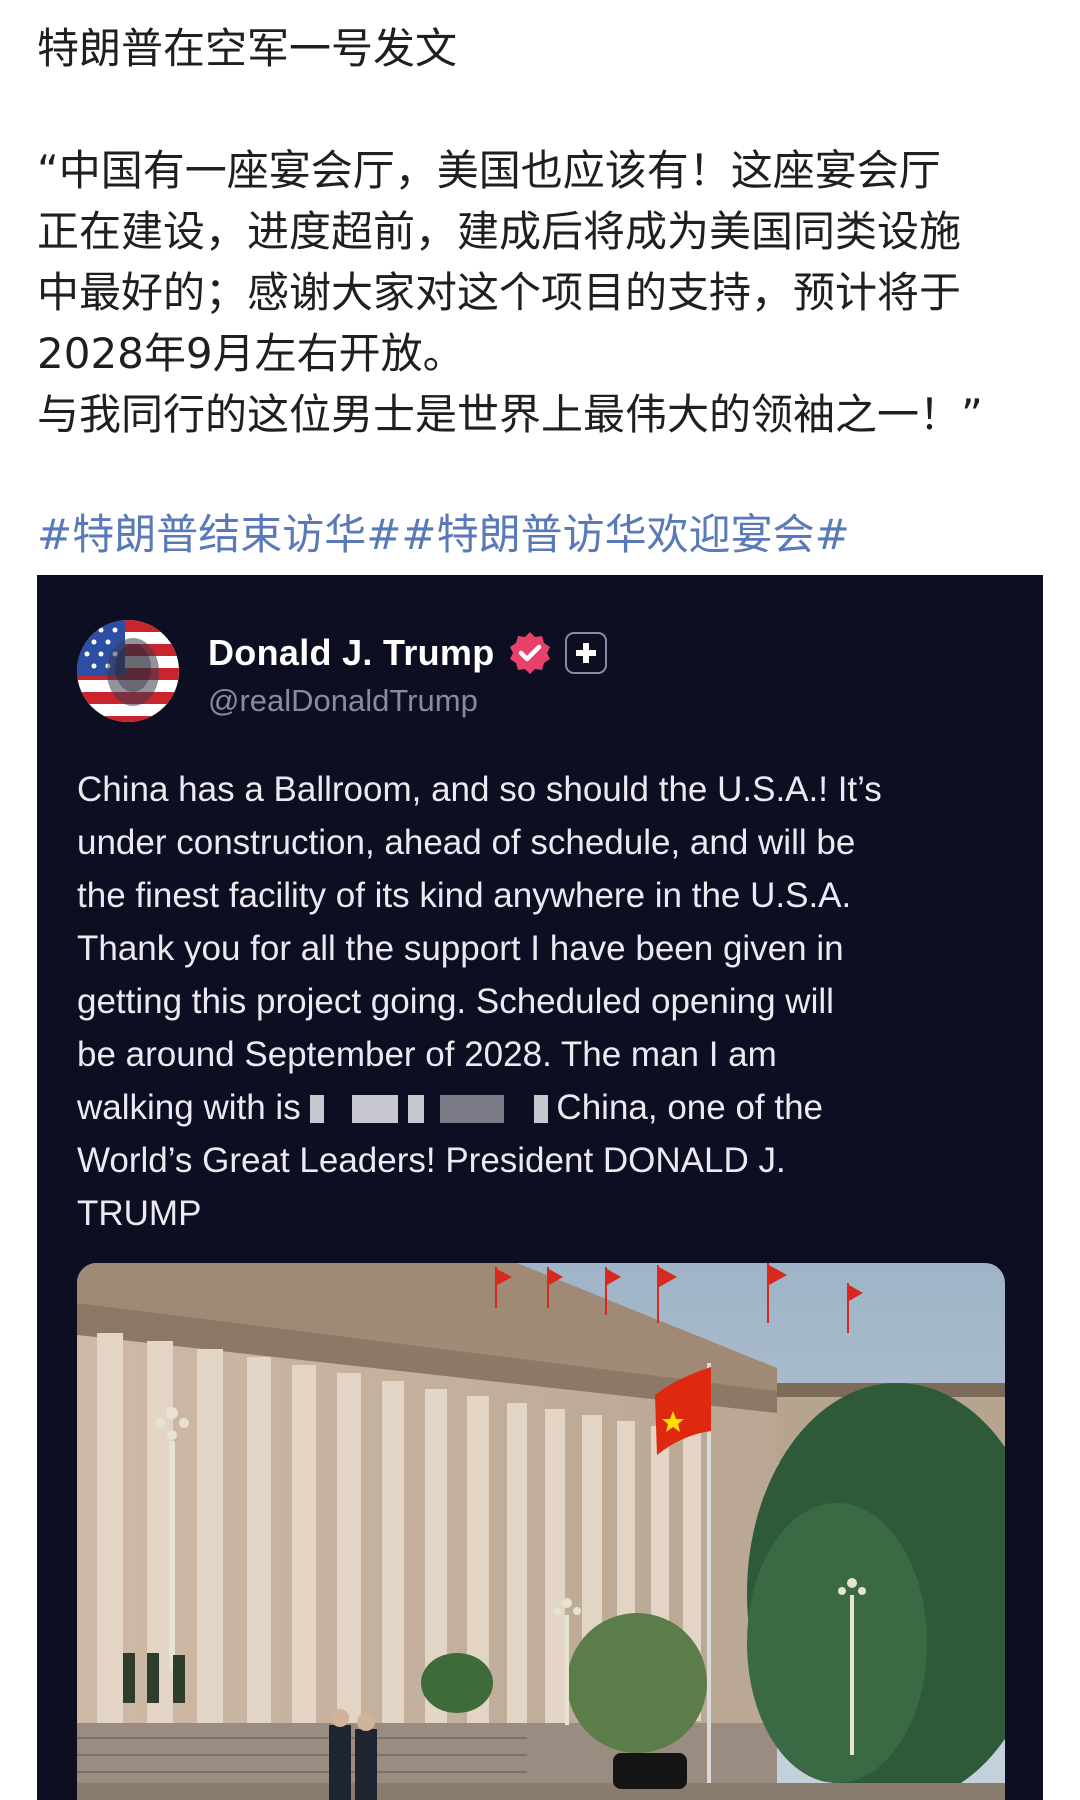  I want to click on quote-line: “中国有一座宴会厅，美国也应该有！这座宴会厅, so click(489, 170).